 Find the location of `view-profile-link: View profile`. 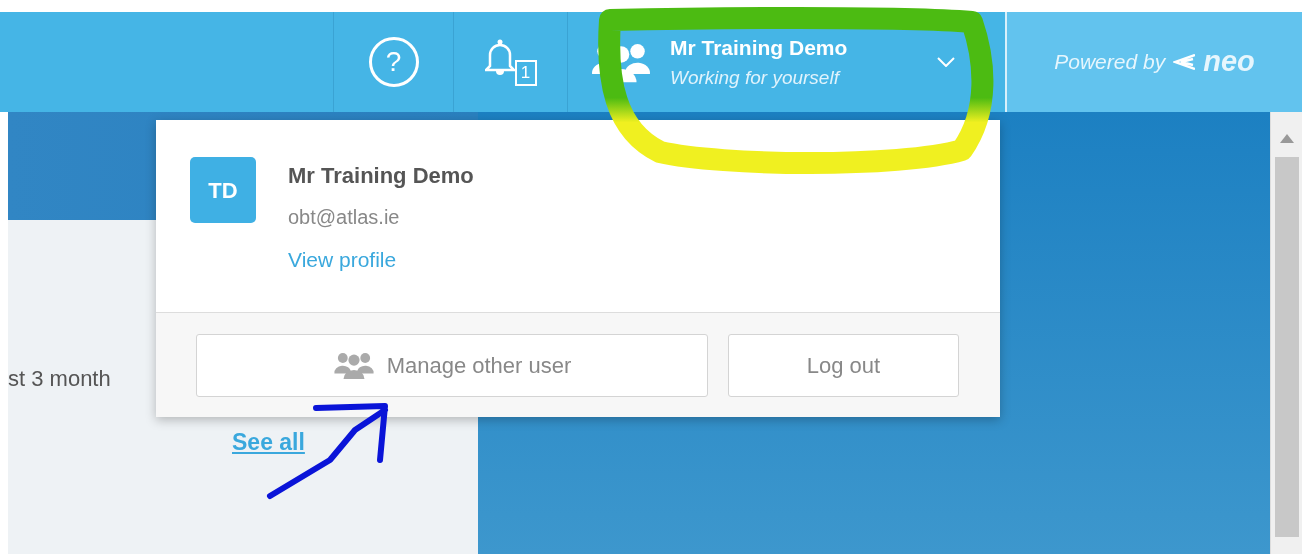

view-profile-link: View profile is located at coordinates (342, 260).